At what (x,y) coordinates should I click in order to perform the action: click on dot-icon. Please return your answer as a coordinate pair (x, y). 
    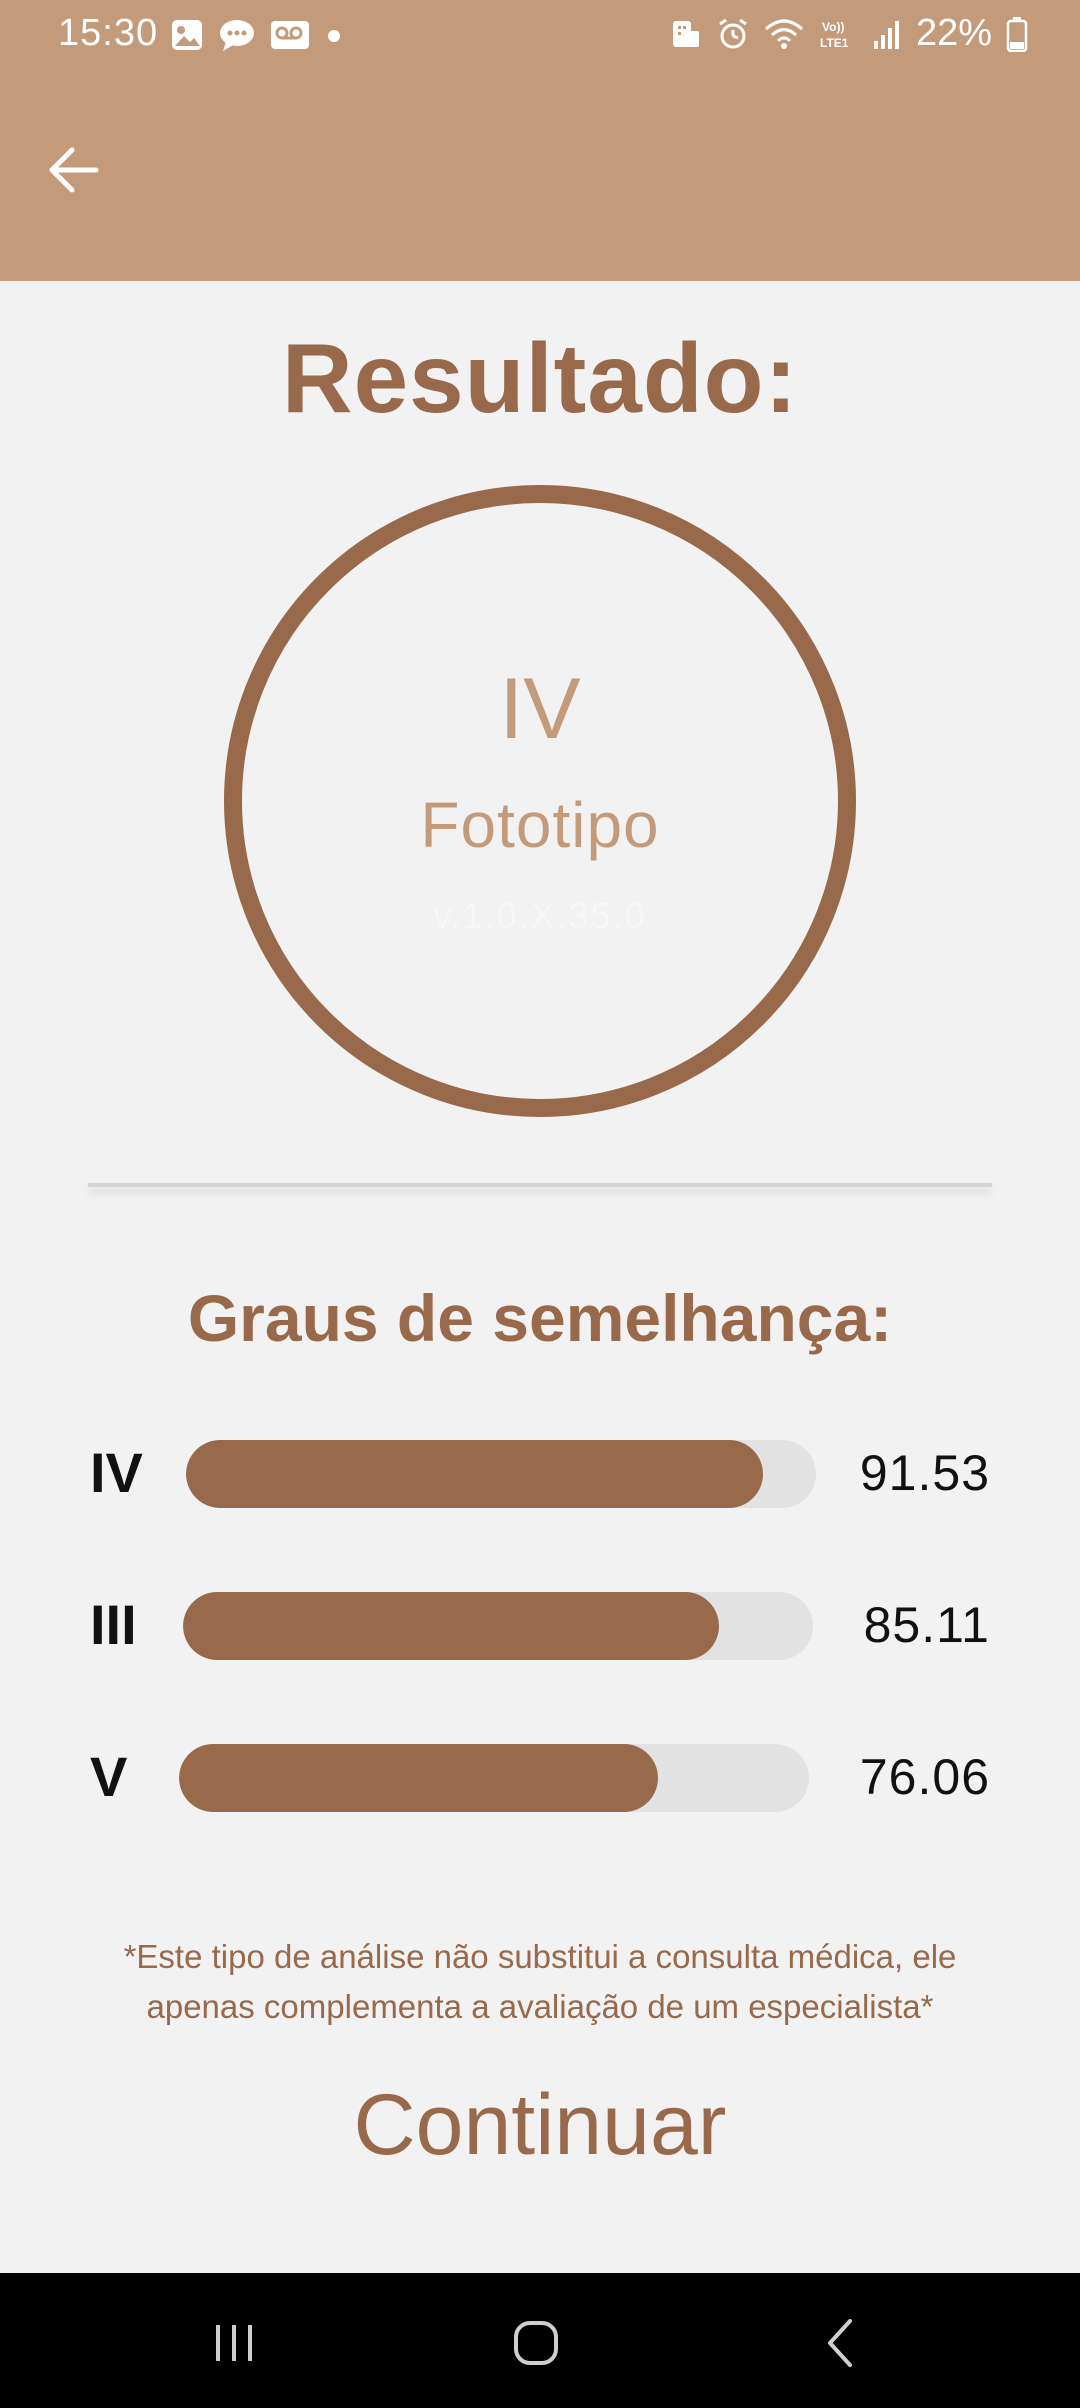
    Looking at the image, I should click on (334, 35).